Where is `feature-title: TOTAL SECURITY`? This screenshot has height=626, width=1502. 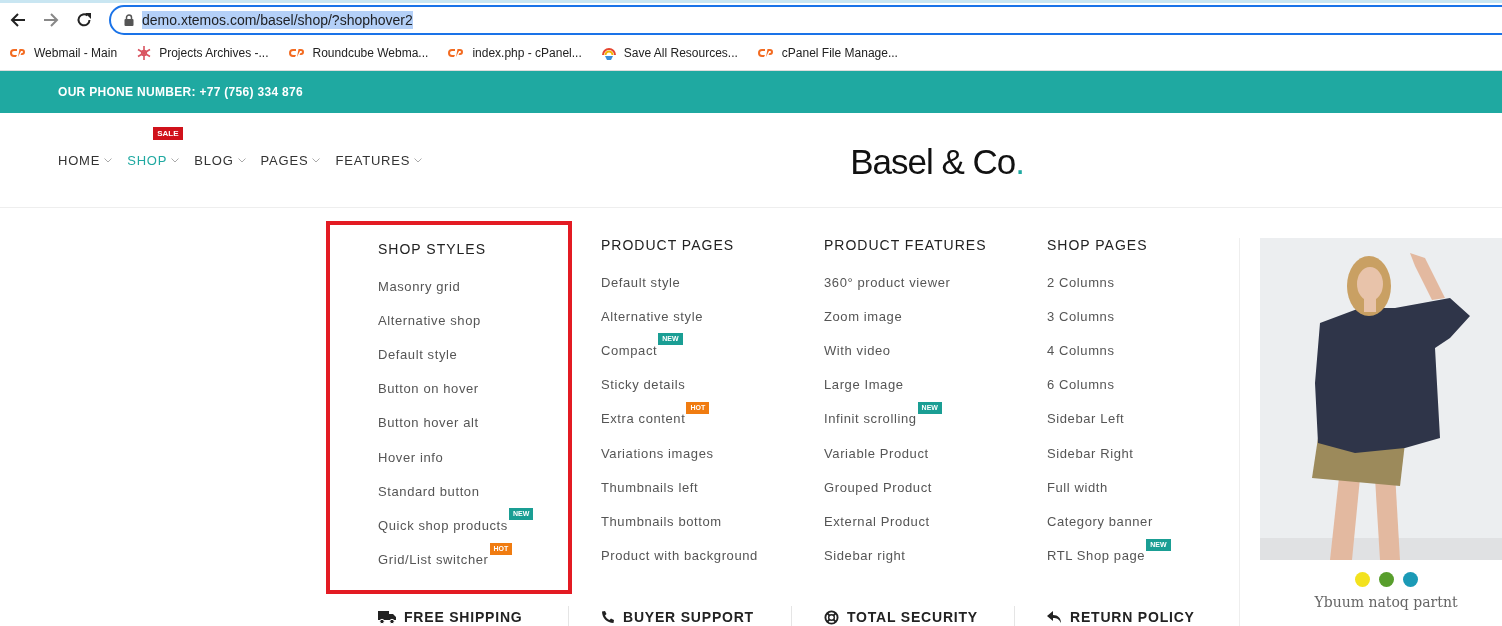
feature-title: TOTAL SECURITY is located at coordinates (912, 617).